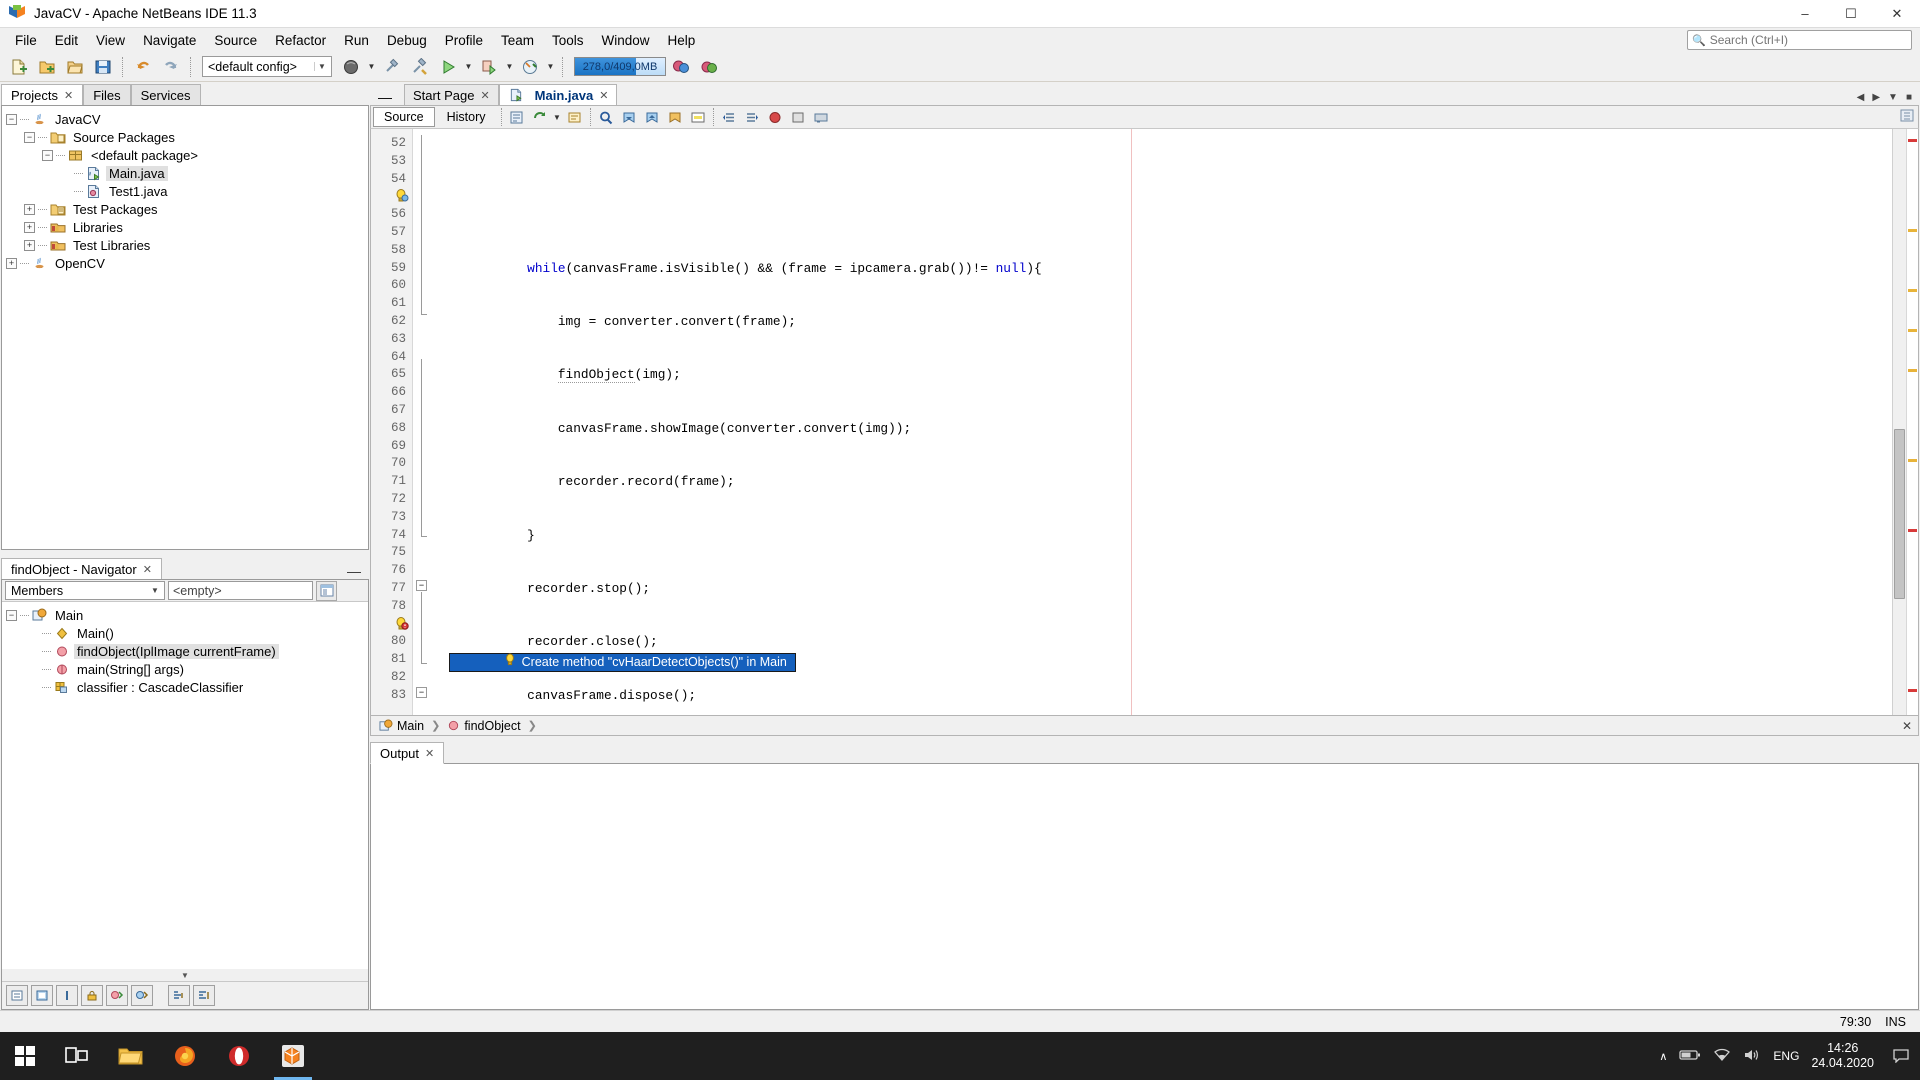 The width and height of the screenshot is (1920, 1080). Describe the element at coordinates (1690, 1056) in the screenshot. I see `battery-icon` at that location.